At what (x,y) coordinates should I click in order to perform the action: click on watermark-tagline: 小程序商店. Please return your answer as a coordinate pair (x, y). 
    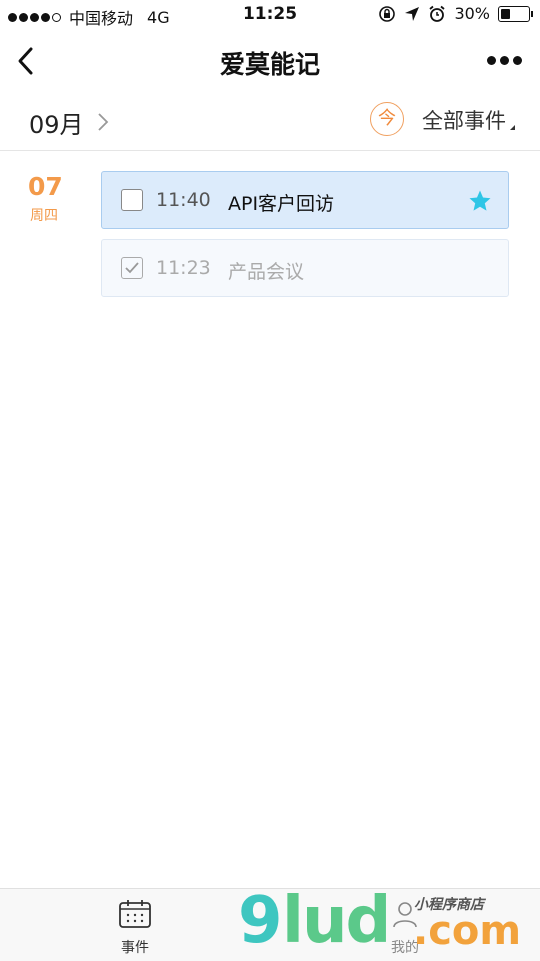
    Looking at the image, I should click on (449, 905).